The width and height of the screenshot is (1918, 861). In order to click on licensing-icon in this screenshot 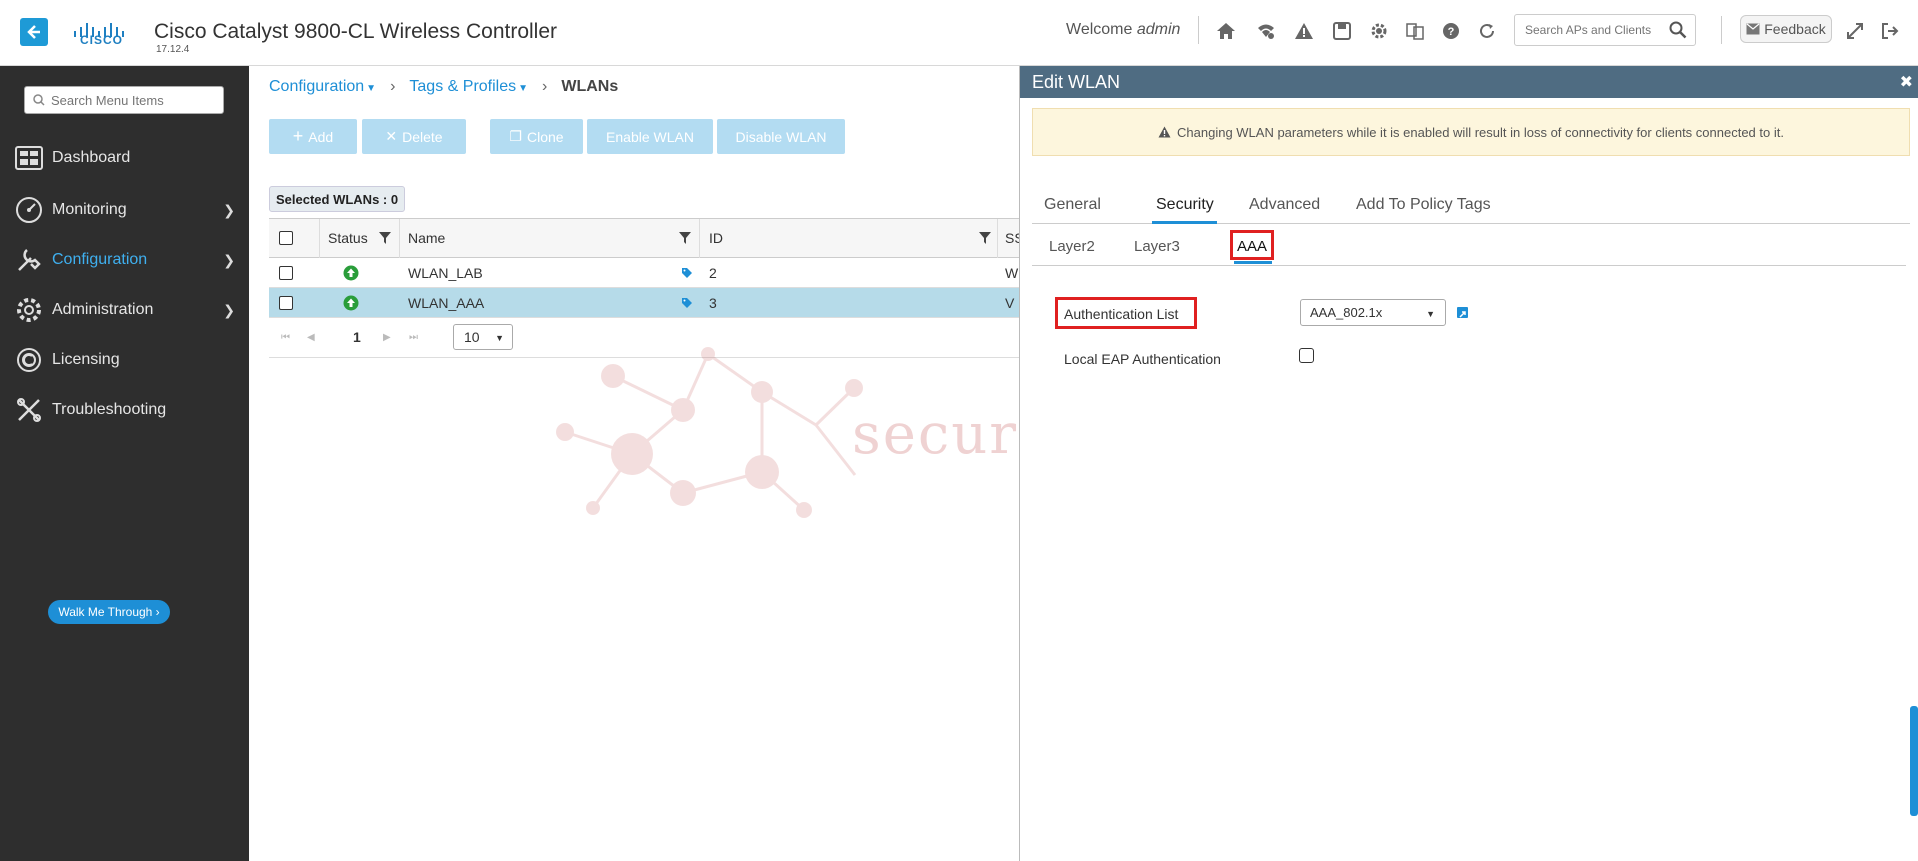, I will do `click(29, 360)`.